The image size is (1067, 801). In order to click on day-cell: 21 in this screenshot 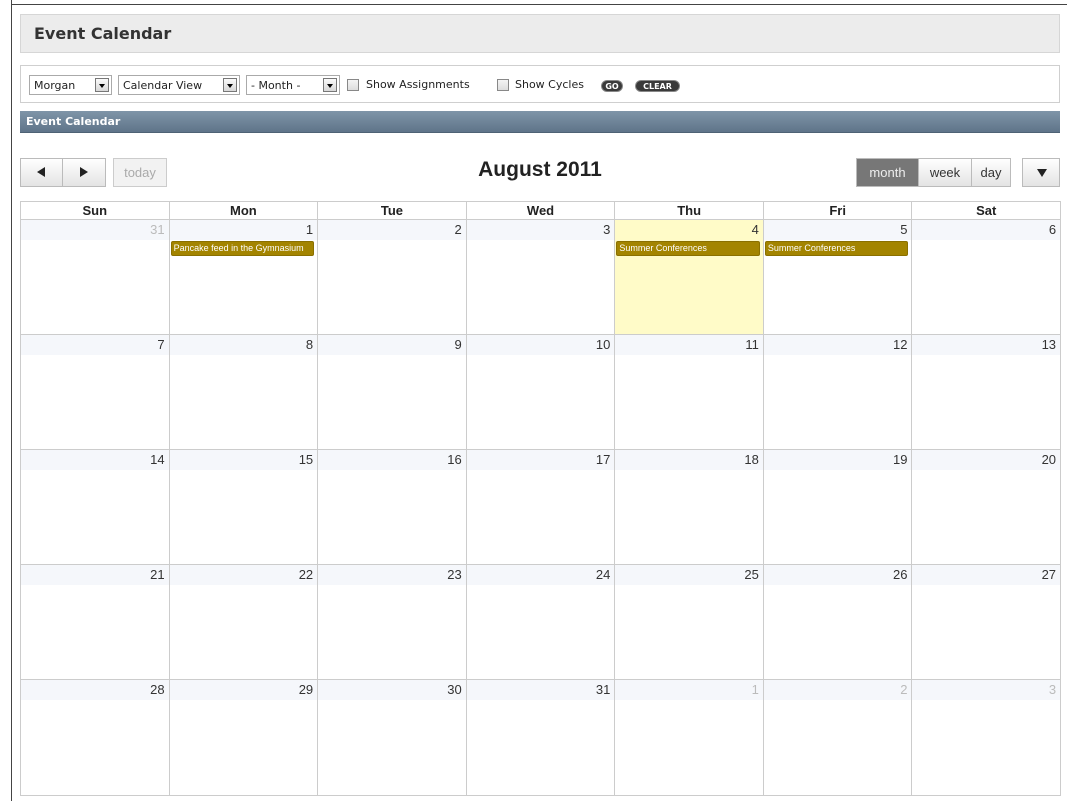, I will do `click(95, 622)`.